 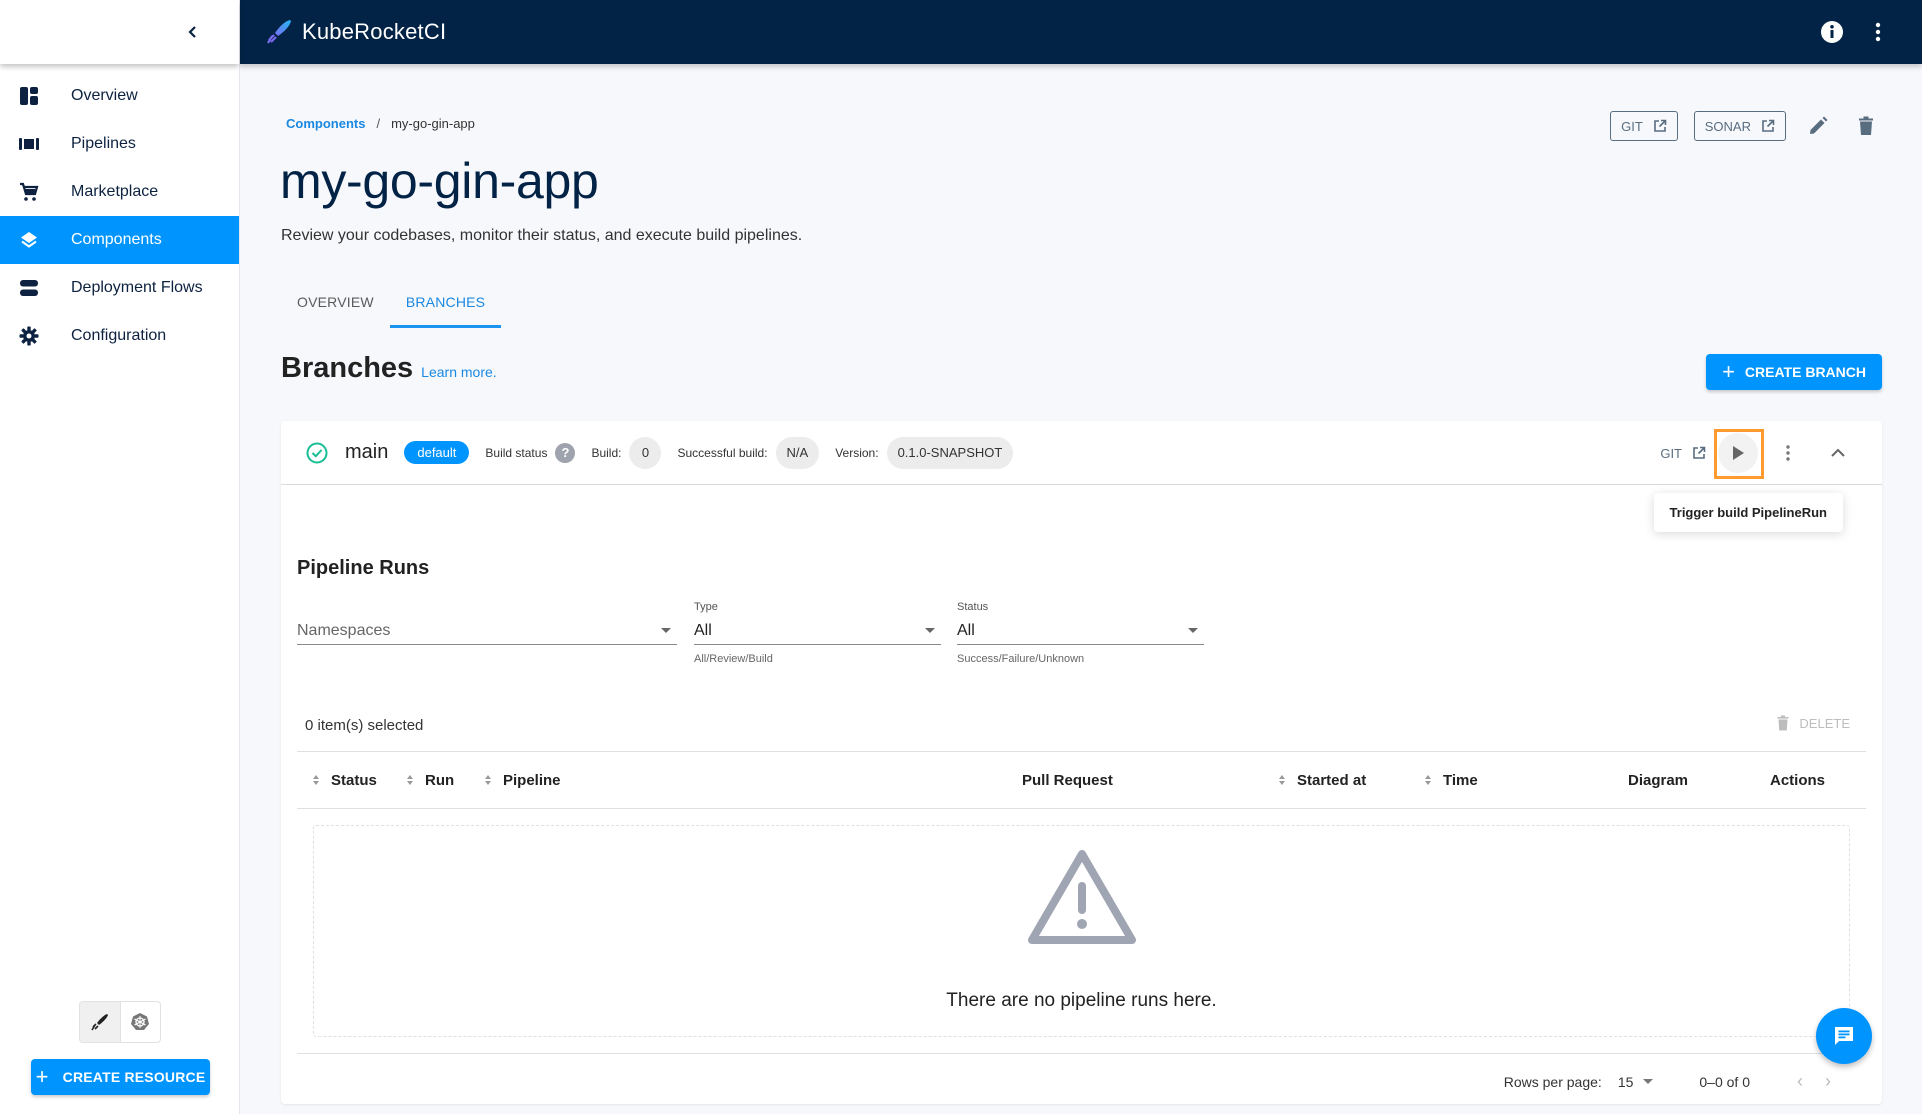 I want to click on tab-branches: BRANCHES, so click(x=445, y=303).